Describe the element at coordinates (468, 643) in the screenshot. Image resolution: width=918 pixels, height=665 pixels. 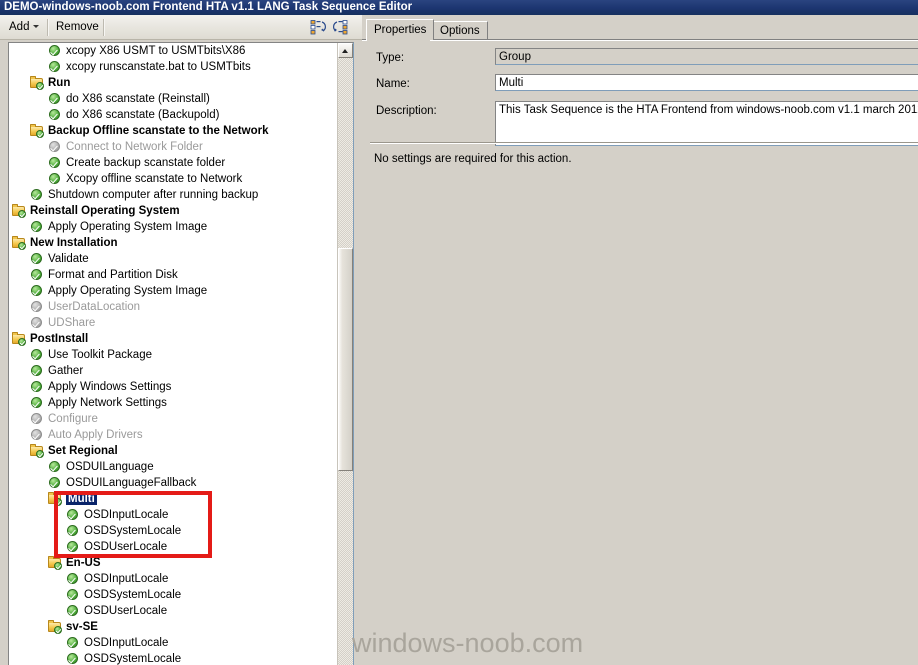
I see `watermark: windows-noob.com` at that location.